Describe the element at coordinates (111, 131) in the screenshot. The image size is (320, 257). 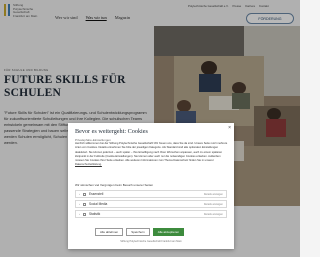
I see `cookie-dialog-title: Bevor es weitergeht: Cookies` at that location.